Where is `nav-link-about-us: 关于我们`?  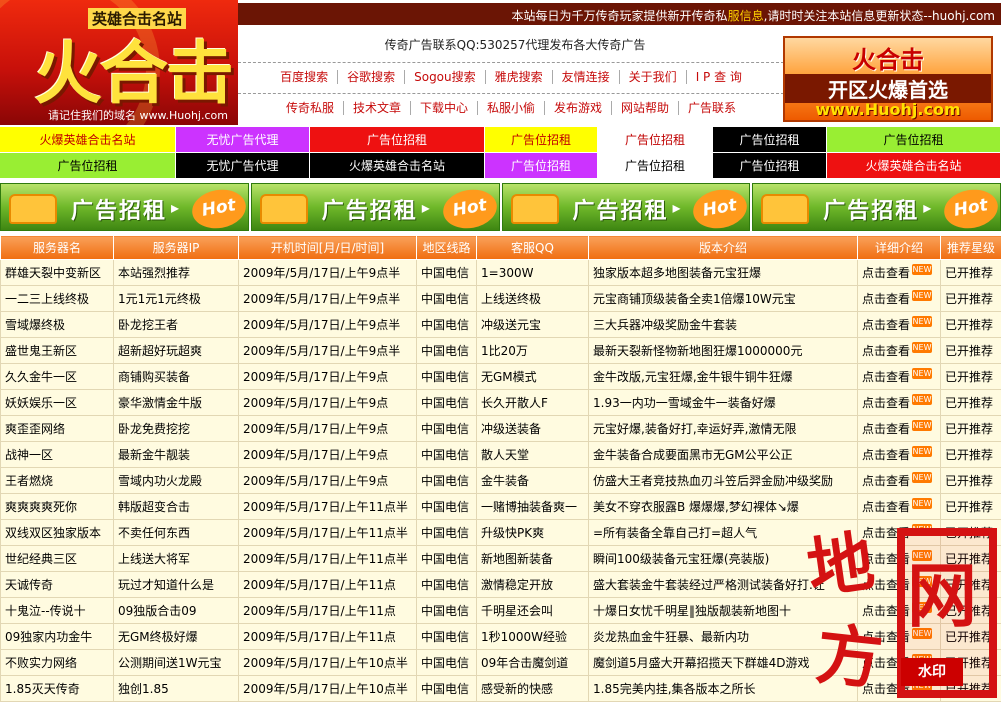 nav-link-about-us: 关于我们 is located at coordinates (652, 76).